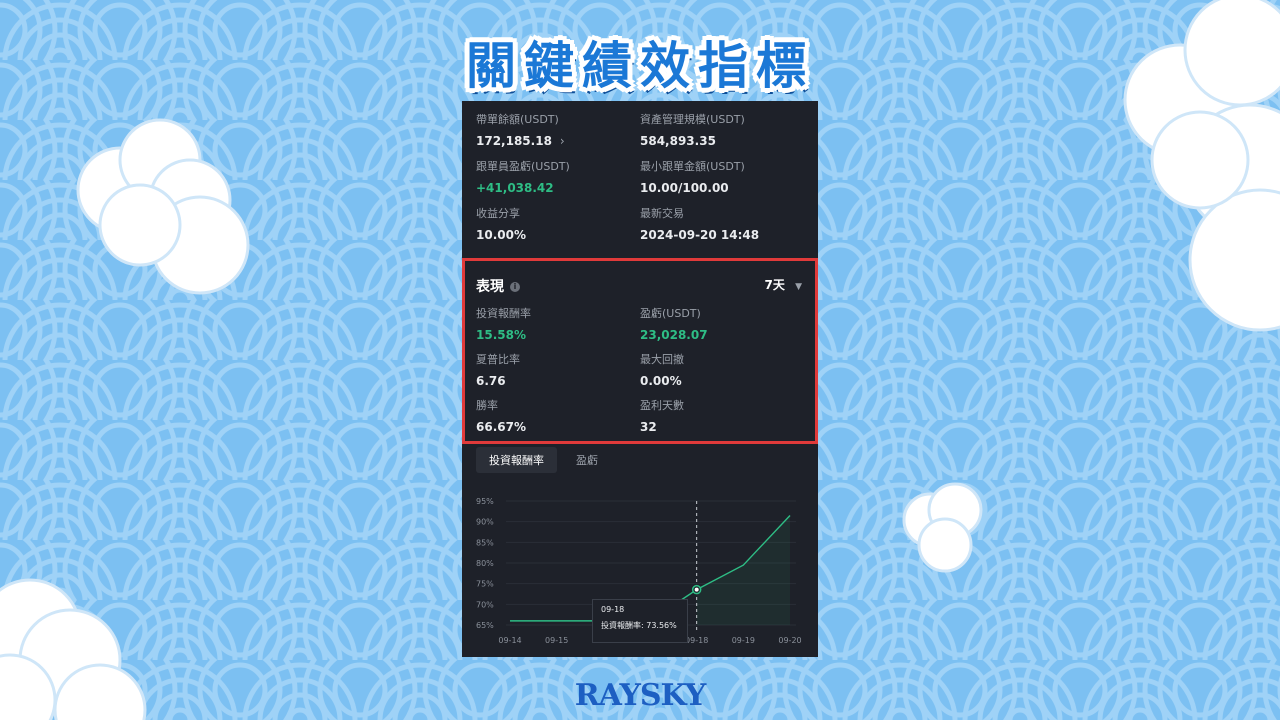 The width and height of the screenshot is (1280, 720). What do you see at coordinates (639, 625) in the screenshot?
I see `tooltip-value: 投資報酬率: 73.56%` at bounding box center [639, 625].